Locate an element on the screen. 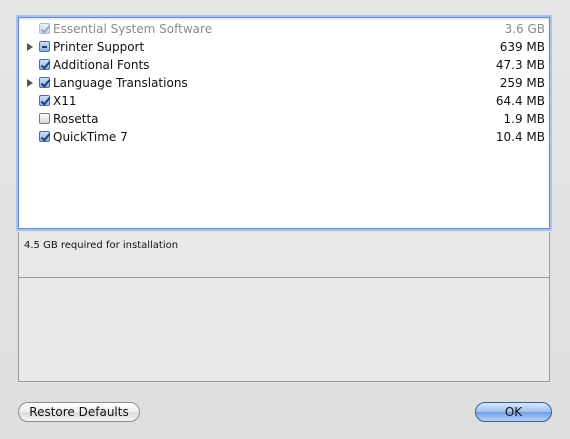  package-name: QuickTime 7 is located at coordinates (90, 137).